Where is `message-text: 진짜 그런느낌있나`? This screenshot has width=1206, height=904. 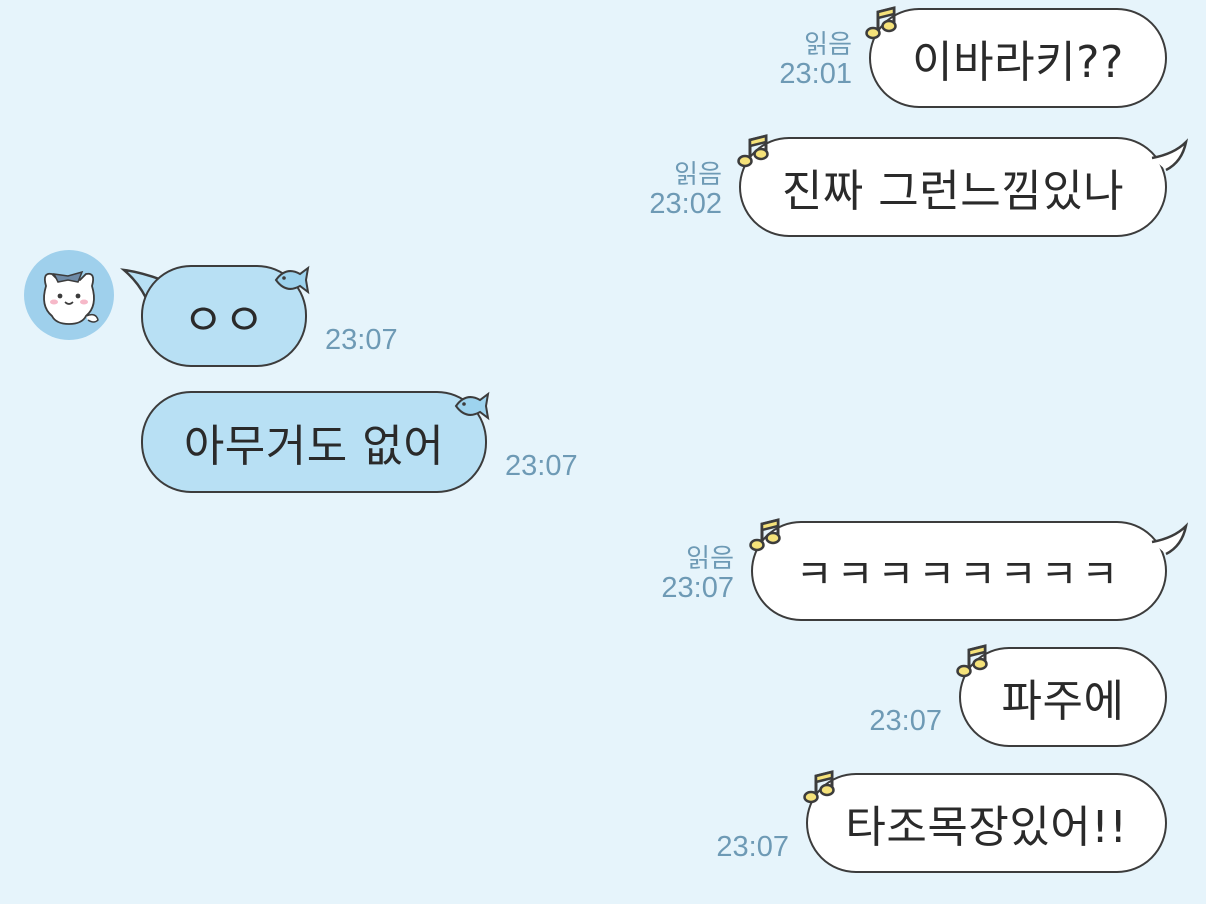 message-text: 진짜 그런느낌있나 is located at coordinates (953, 191).